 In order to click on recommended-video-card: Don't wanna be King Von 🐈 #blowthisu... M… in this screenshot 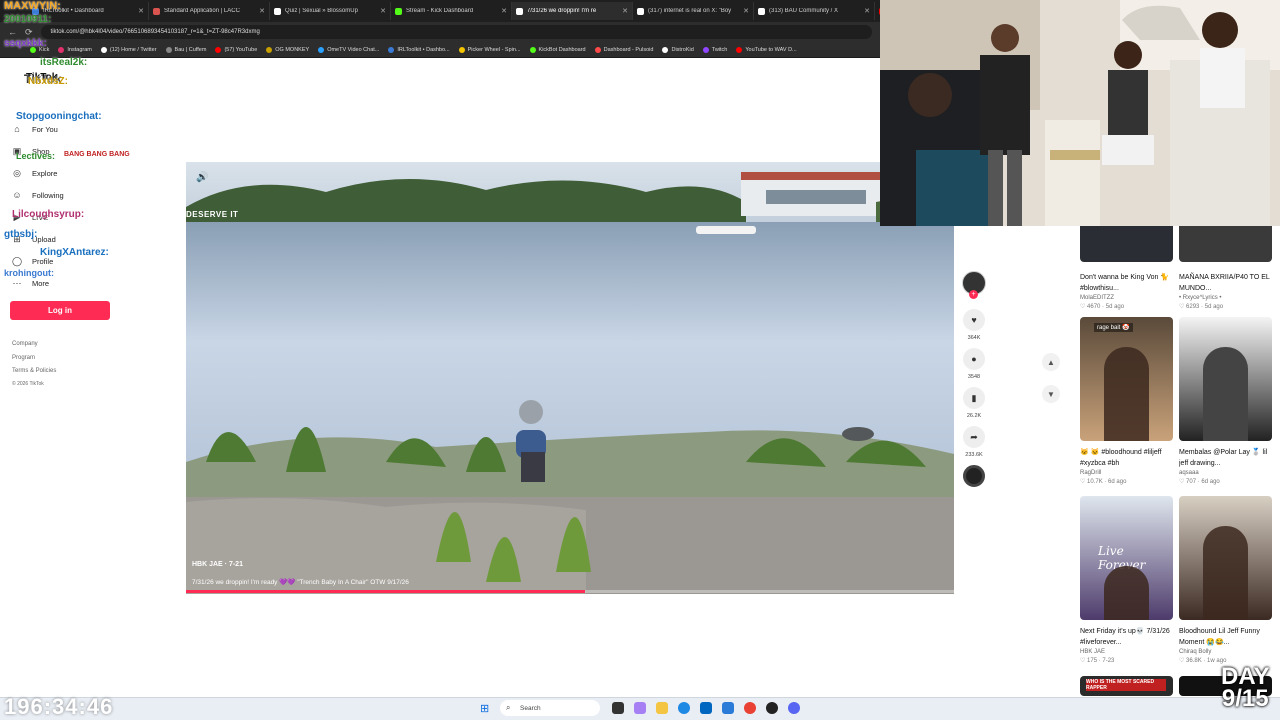, I will do `click(1126, 288)`.